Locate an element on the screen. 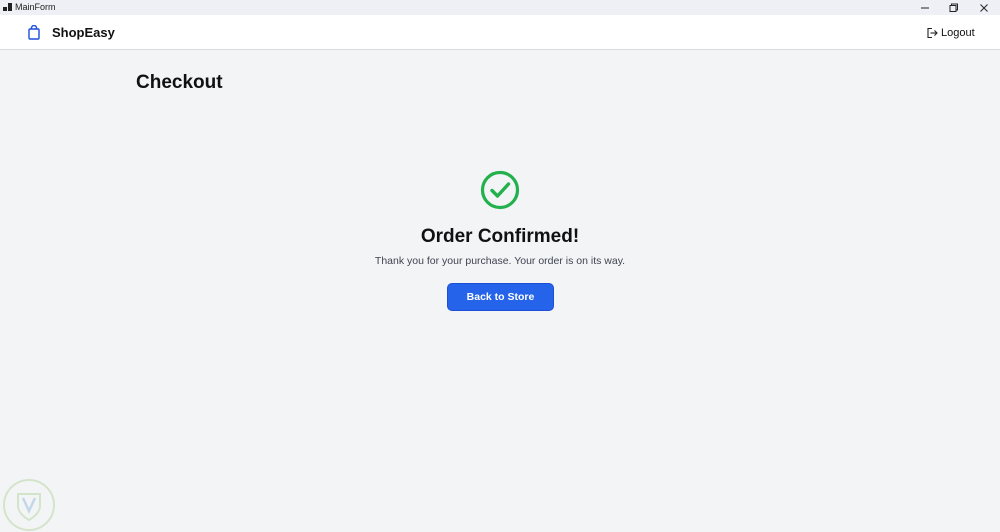 The image size is (1000, 532). watermark-logo is located at coordinates (29, 505).